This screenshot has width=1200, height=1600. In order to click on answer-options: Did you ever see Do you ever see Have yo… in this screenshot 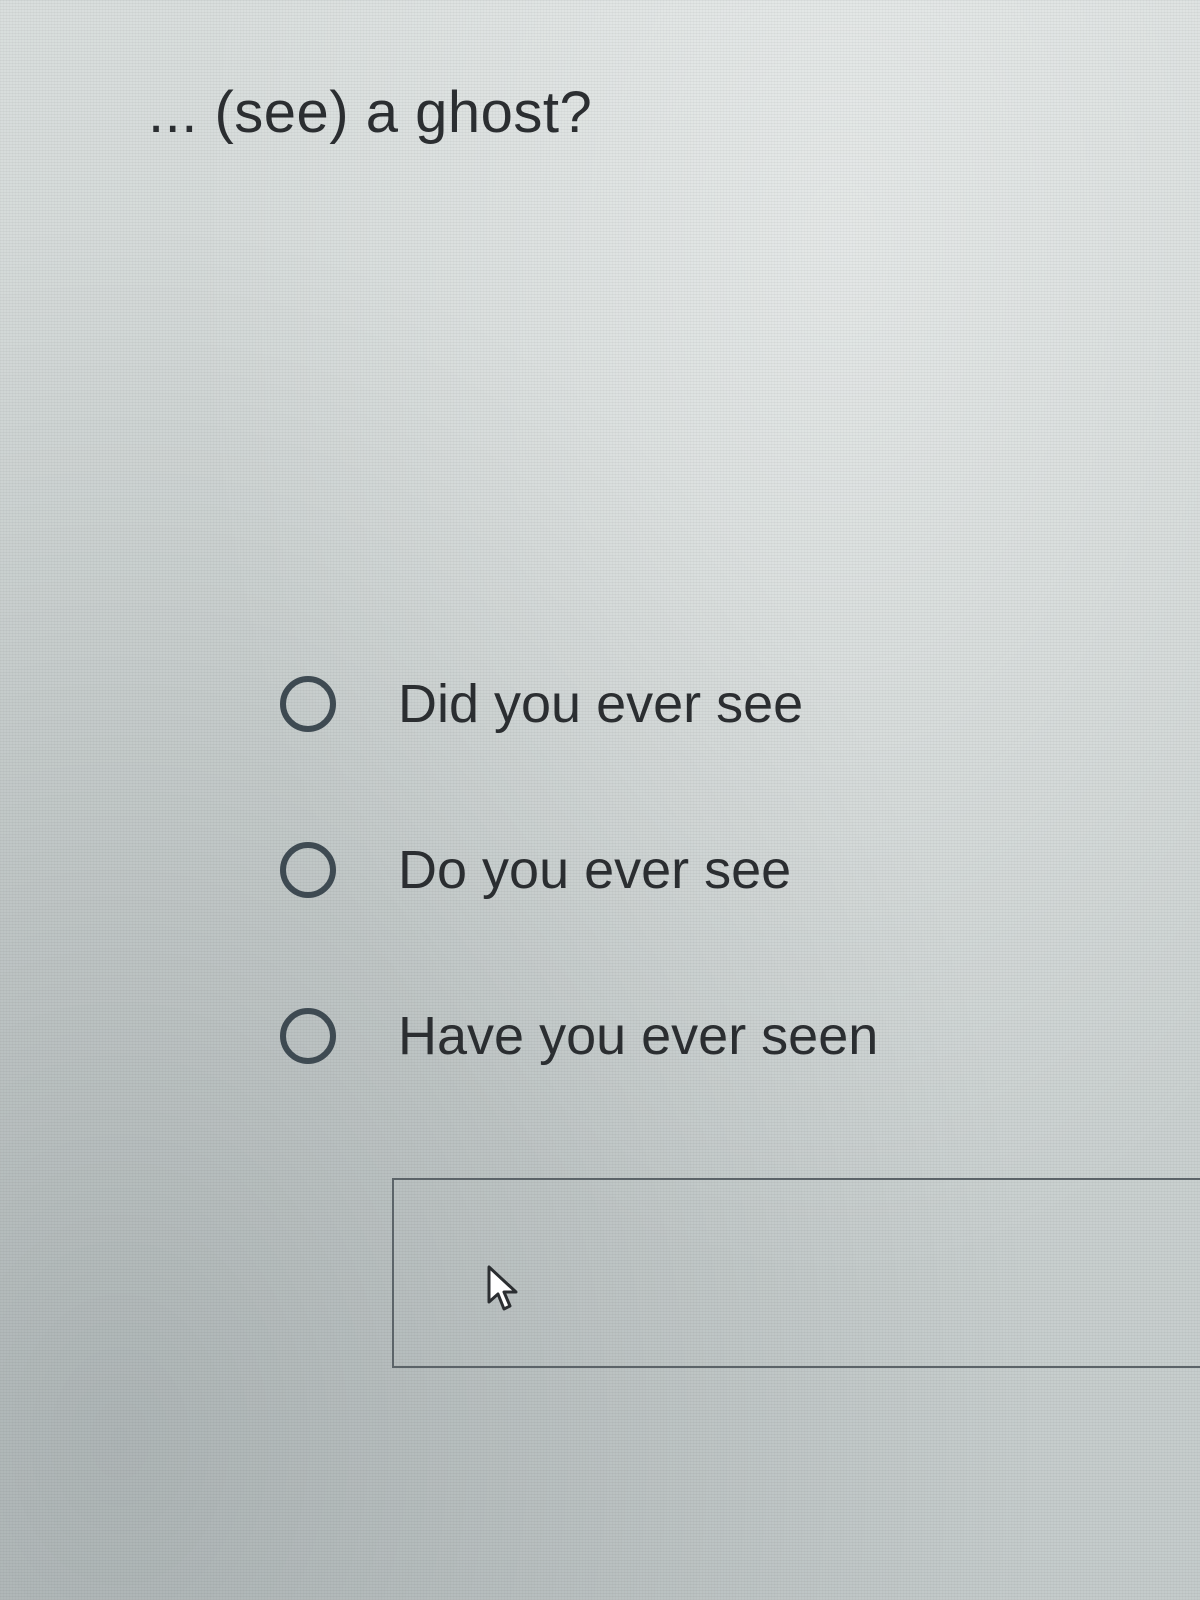, I will do `click(579, 870)`.